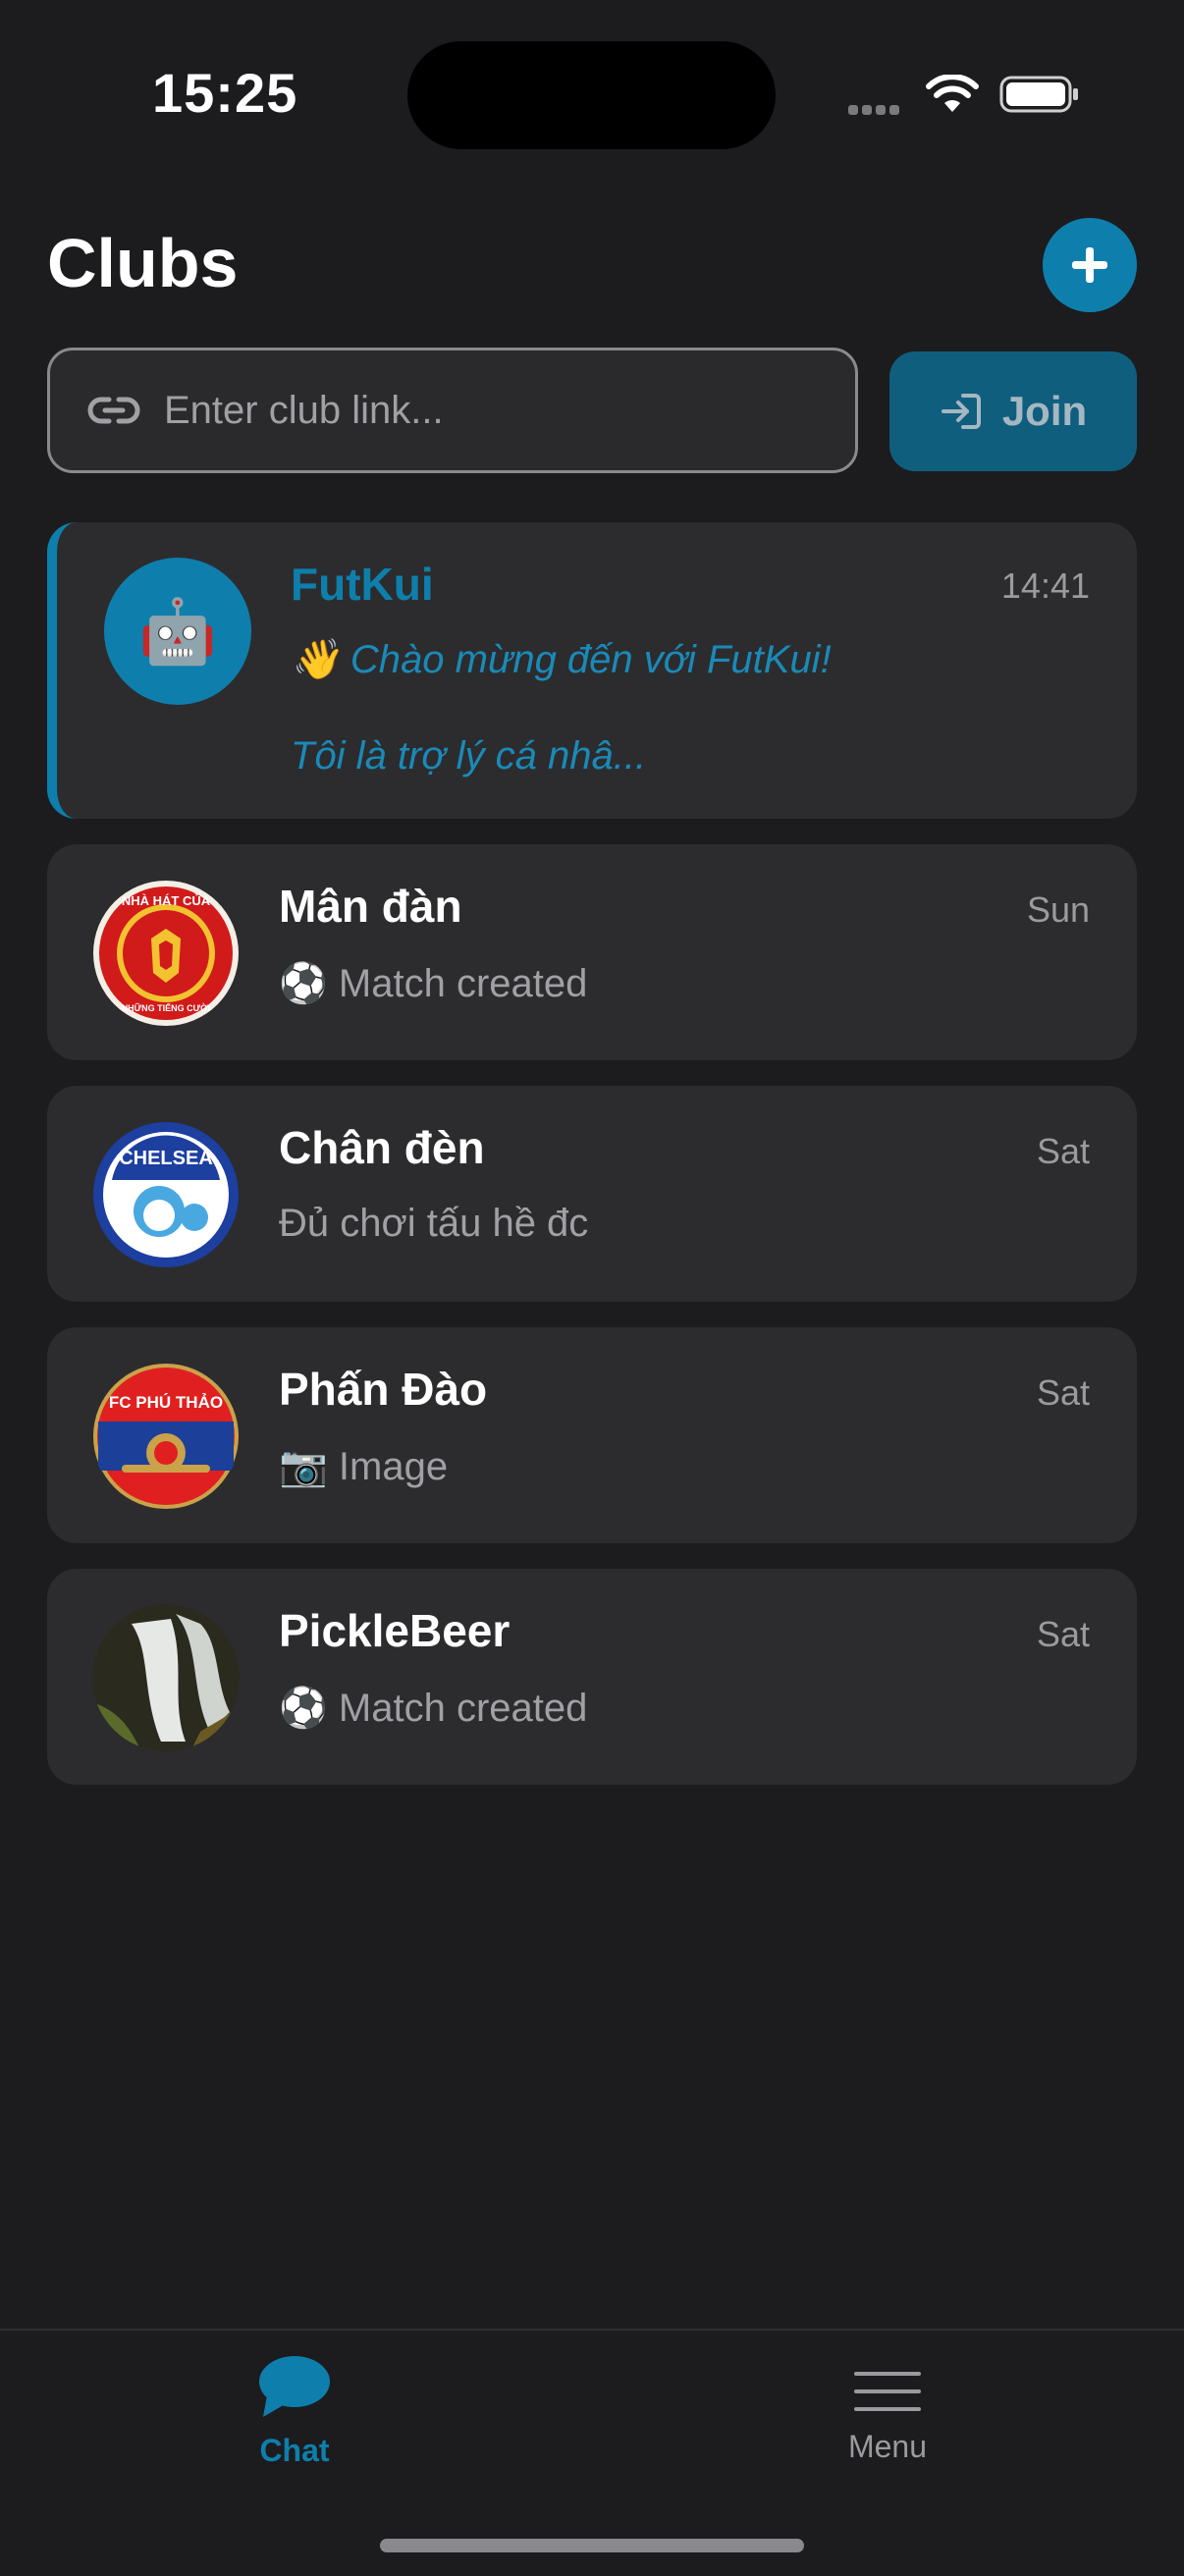  Describe the element at coordinates (395, 1630) in the screenshot. I see `chat-name: PickleBeer` at that location.